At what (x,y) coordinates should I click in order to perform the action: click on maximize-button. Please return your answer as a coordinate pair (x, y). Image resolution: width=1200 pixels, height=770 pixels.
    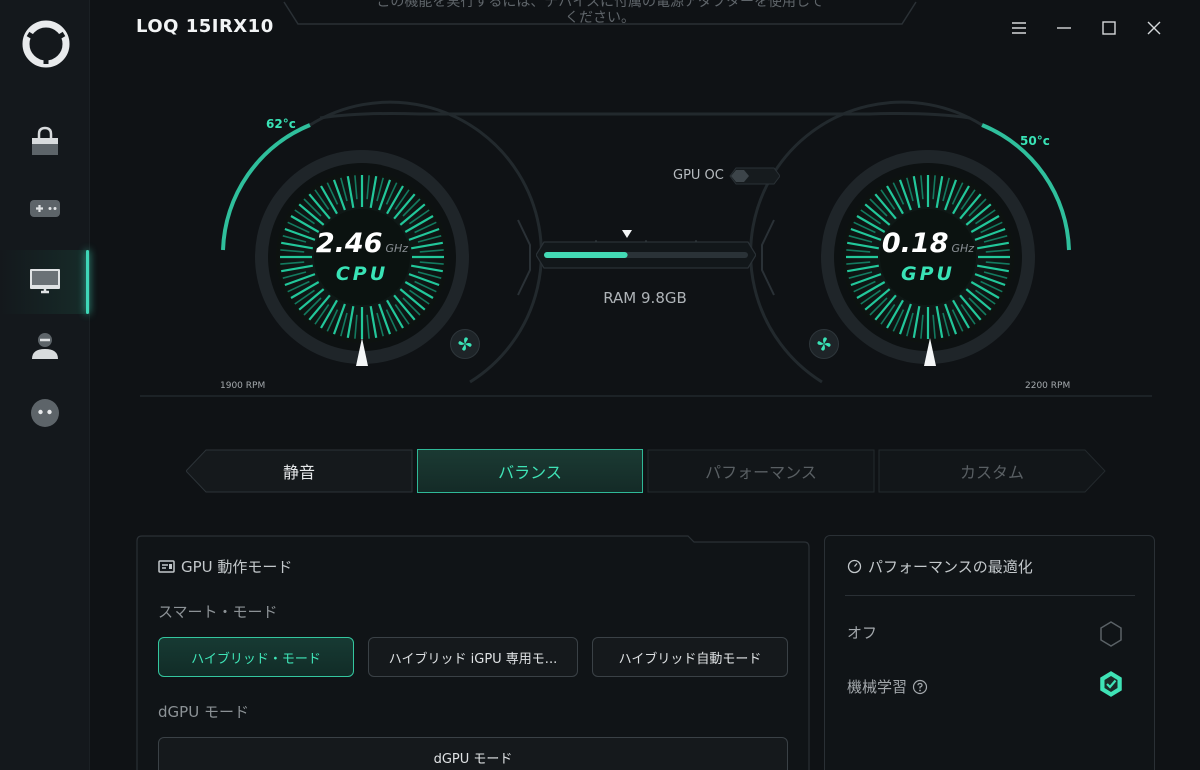
    Looking at the image, I should click on (1109, 28).